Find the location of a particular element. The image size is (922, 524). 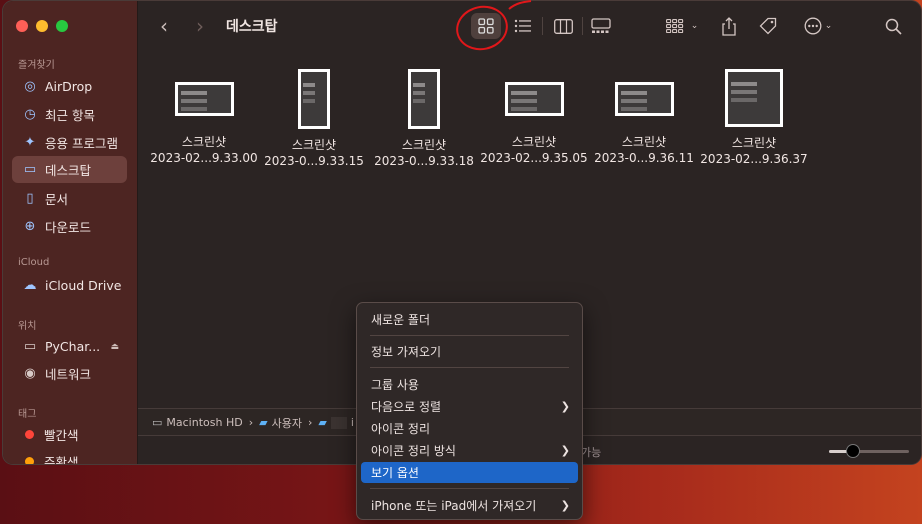

search-button is located at coordinates (893, 26).